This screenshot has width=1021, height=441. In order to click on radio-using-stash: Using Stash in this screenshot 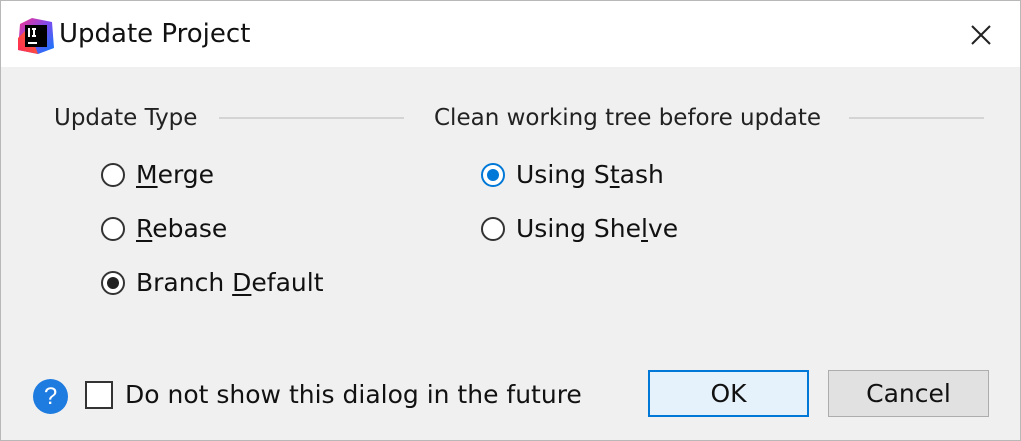, I will do `click(572, 175)`.